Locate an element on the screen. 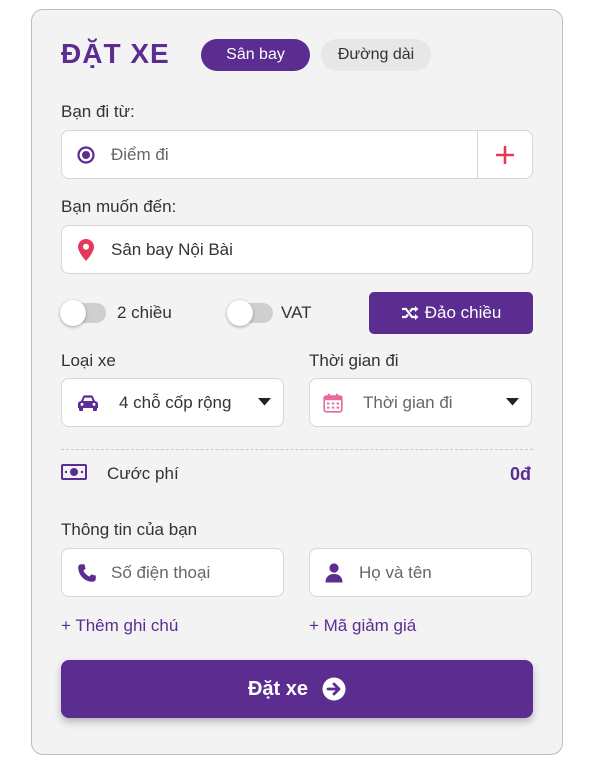 Image resolution: width=609 pixels, height=762 pixels. origin-label: Bạn đi từ: is located at coordinates (98, 111).